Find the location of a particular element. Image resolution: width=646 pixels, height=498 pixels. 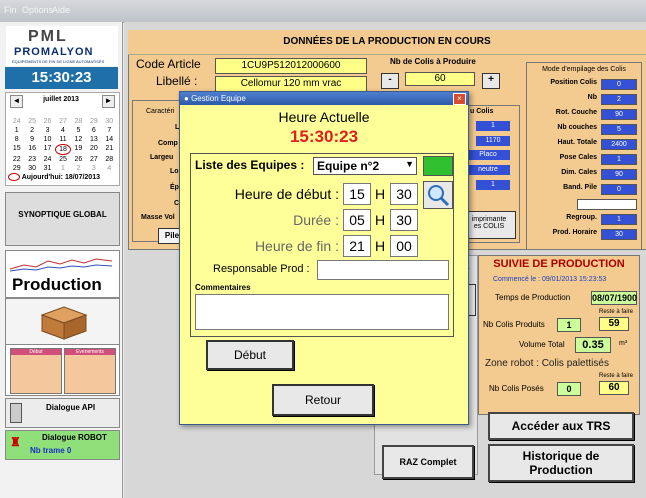

search-button is located at coordinates (438, 195).